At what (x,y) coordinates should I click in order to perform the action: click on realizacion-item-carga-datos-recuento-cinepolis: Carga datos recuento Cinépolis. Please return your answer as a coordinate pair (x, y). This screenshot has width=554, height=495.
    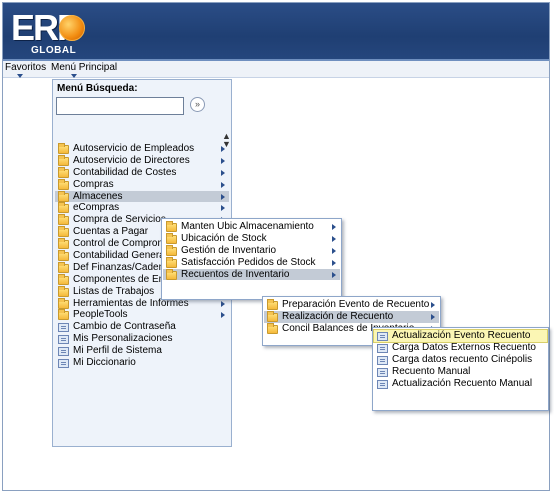
    Looking at the image, I should click on (460, 360).